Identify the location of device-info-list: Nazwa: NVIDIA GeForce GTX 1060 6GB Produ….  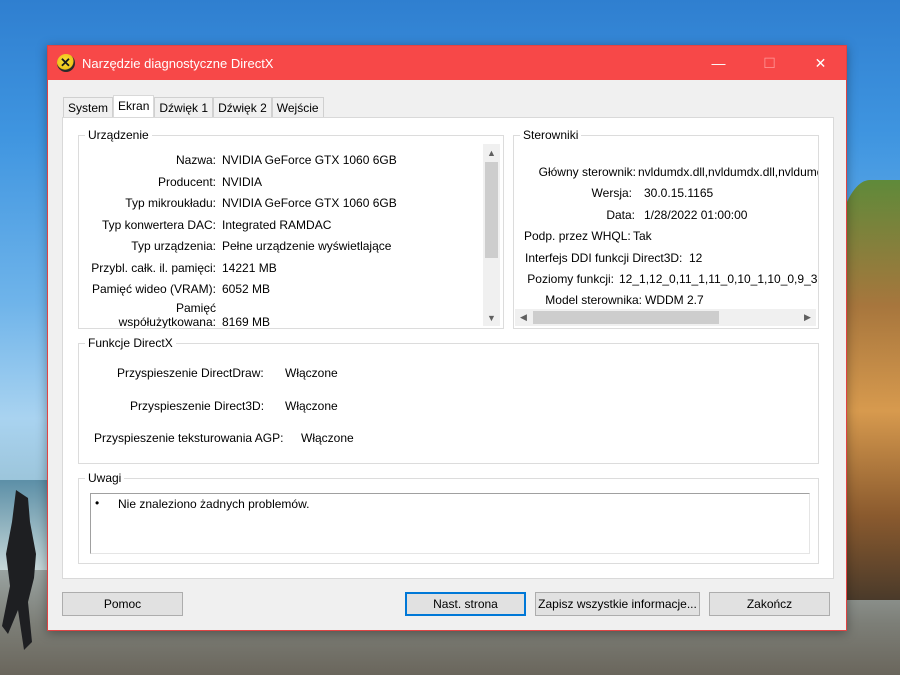
(281, 232).